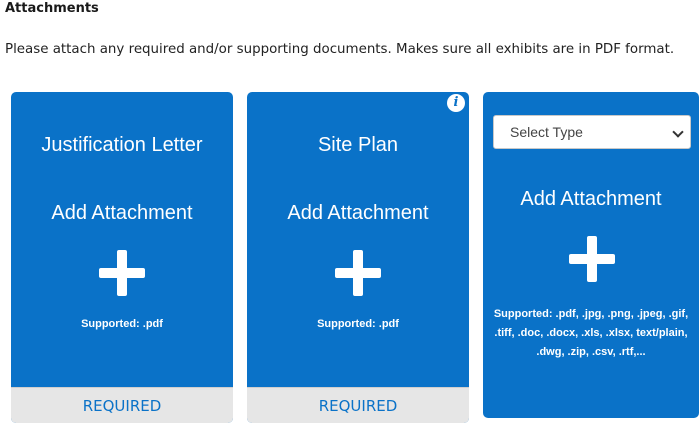  Describe the element at coordinates (52, 8) in the screenshot. I see `section-heading: Attachments` at that location.